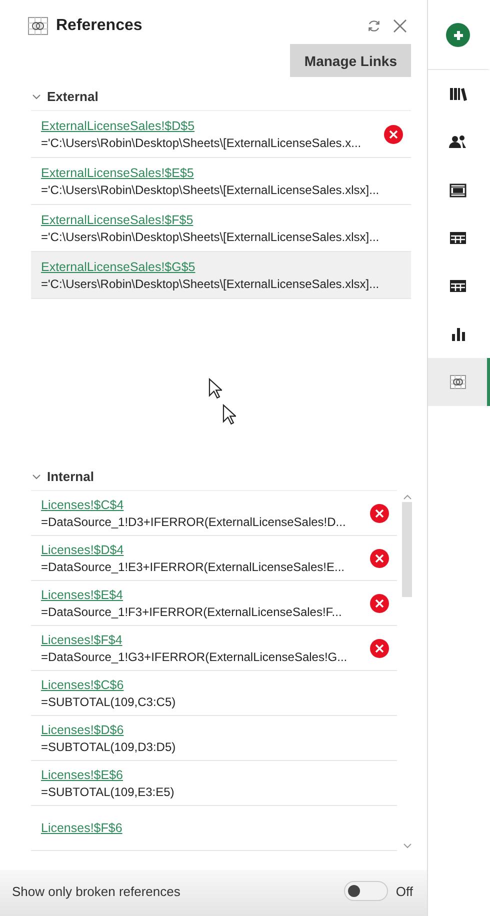 This screenshot has height=916, width=490. I want to click on formula-text: =SUBTOTAL(109,E3:E5), so click(108, 791).